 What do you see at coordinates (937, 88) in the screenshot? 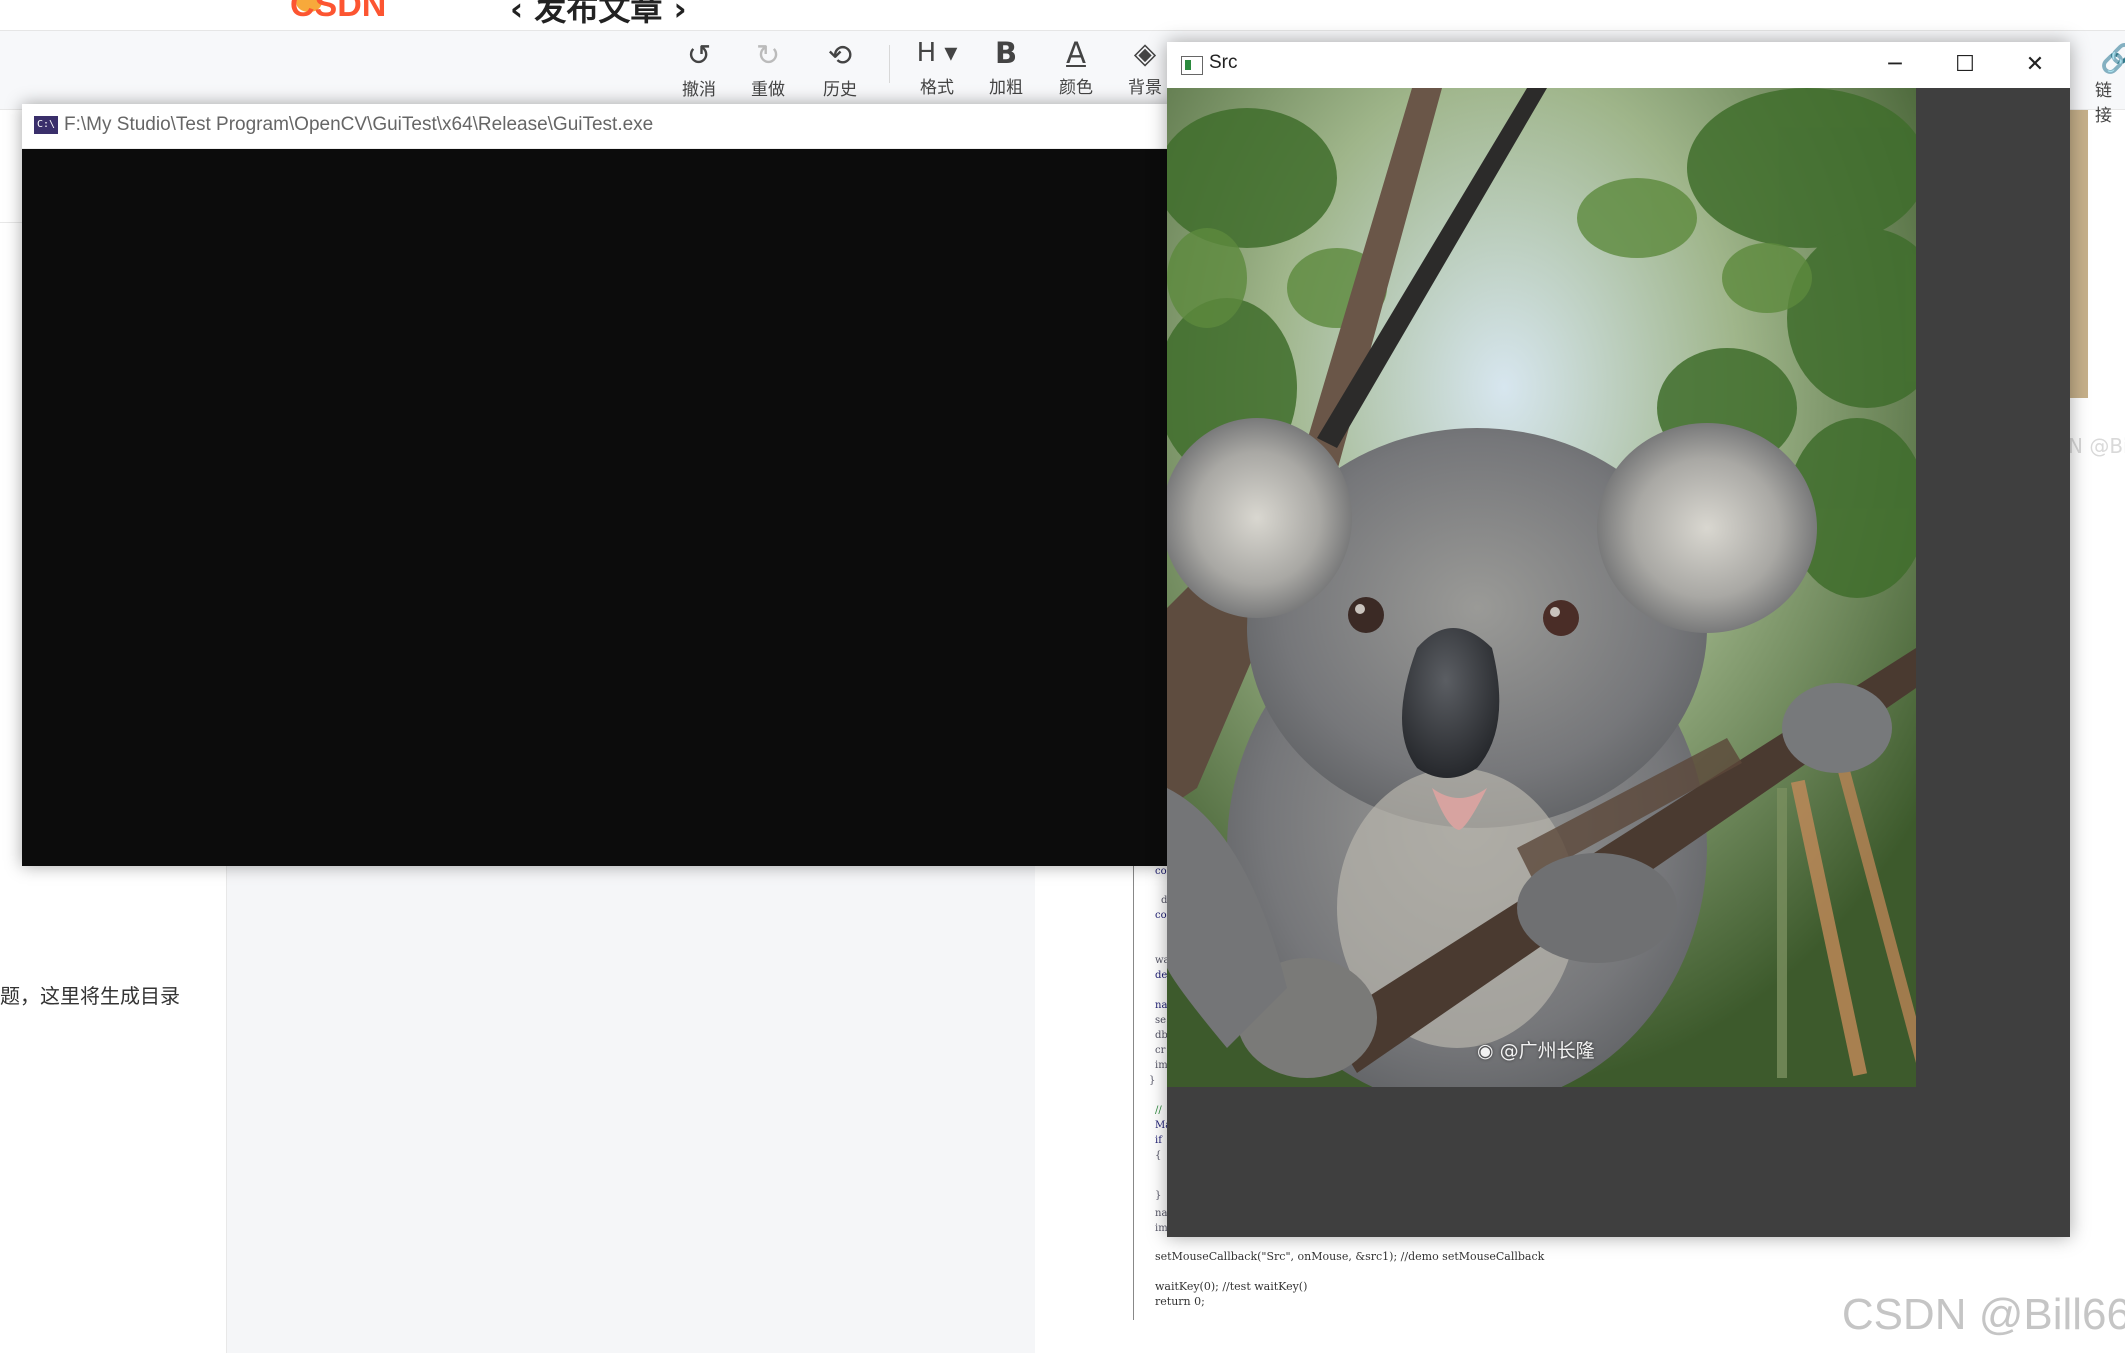
I see `heading-label: 格式` at bounding box center [937, 88].